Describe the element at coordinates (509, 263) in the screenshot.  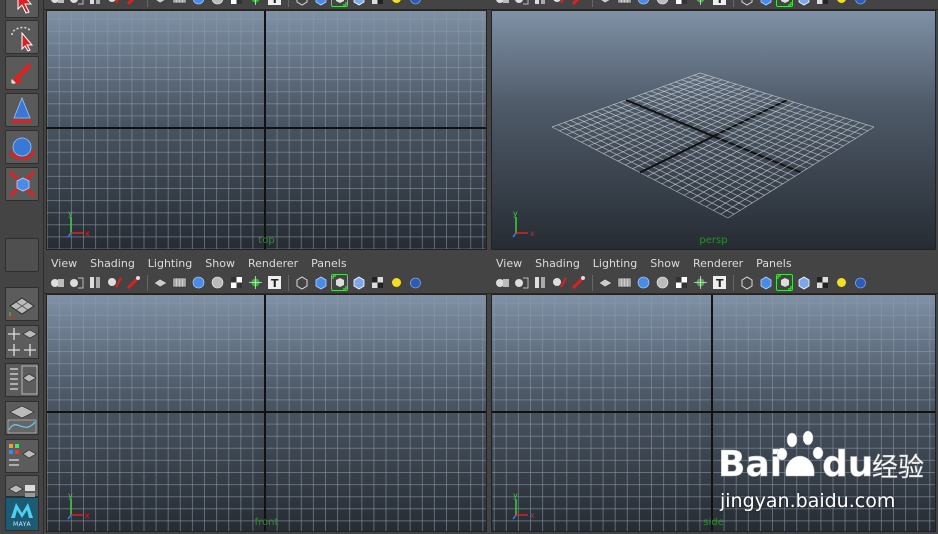
I see `menu-view: View` at that location.